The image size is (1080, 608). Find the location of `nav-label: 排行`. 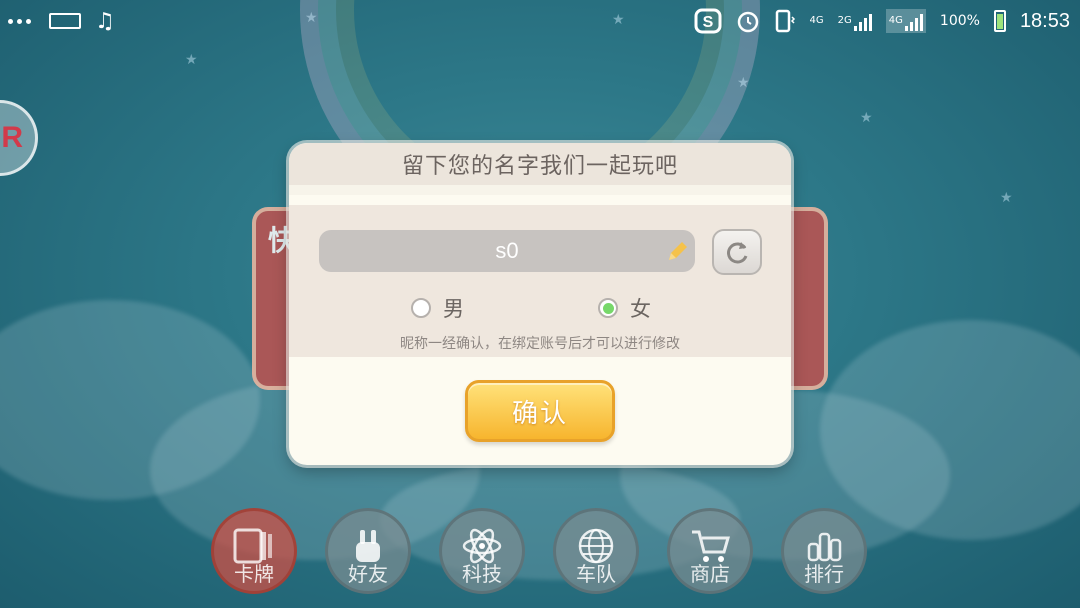

nav-label: 排行 is located at coordinates (824, 574).